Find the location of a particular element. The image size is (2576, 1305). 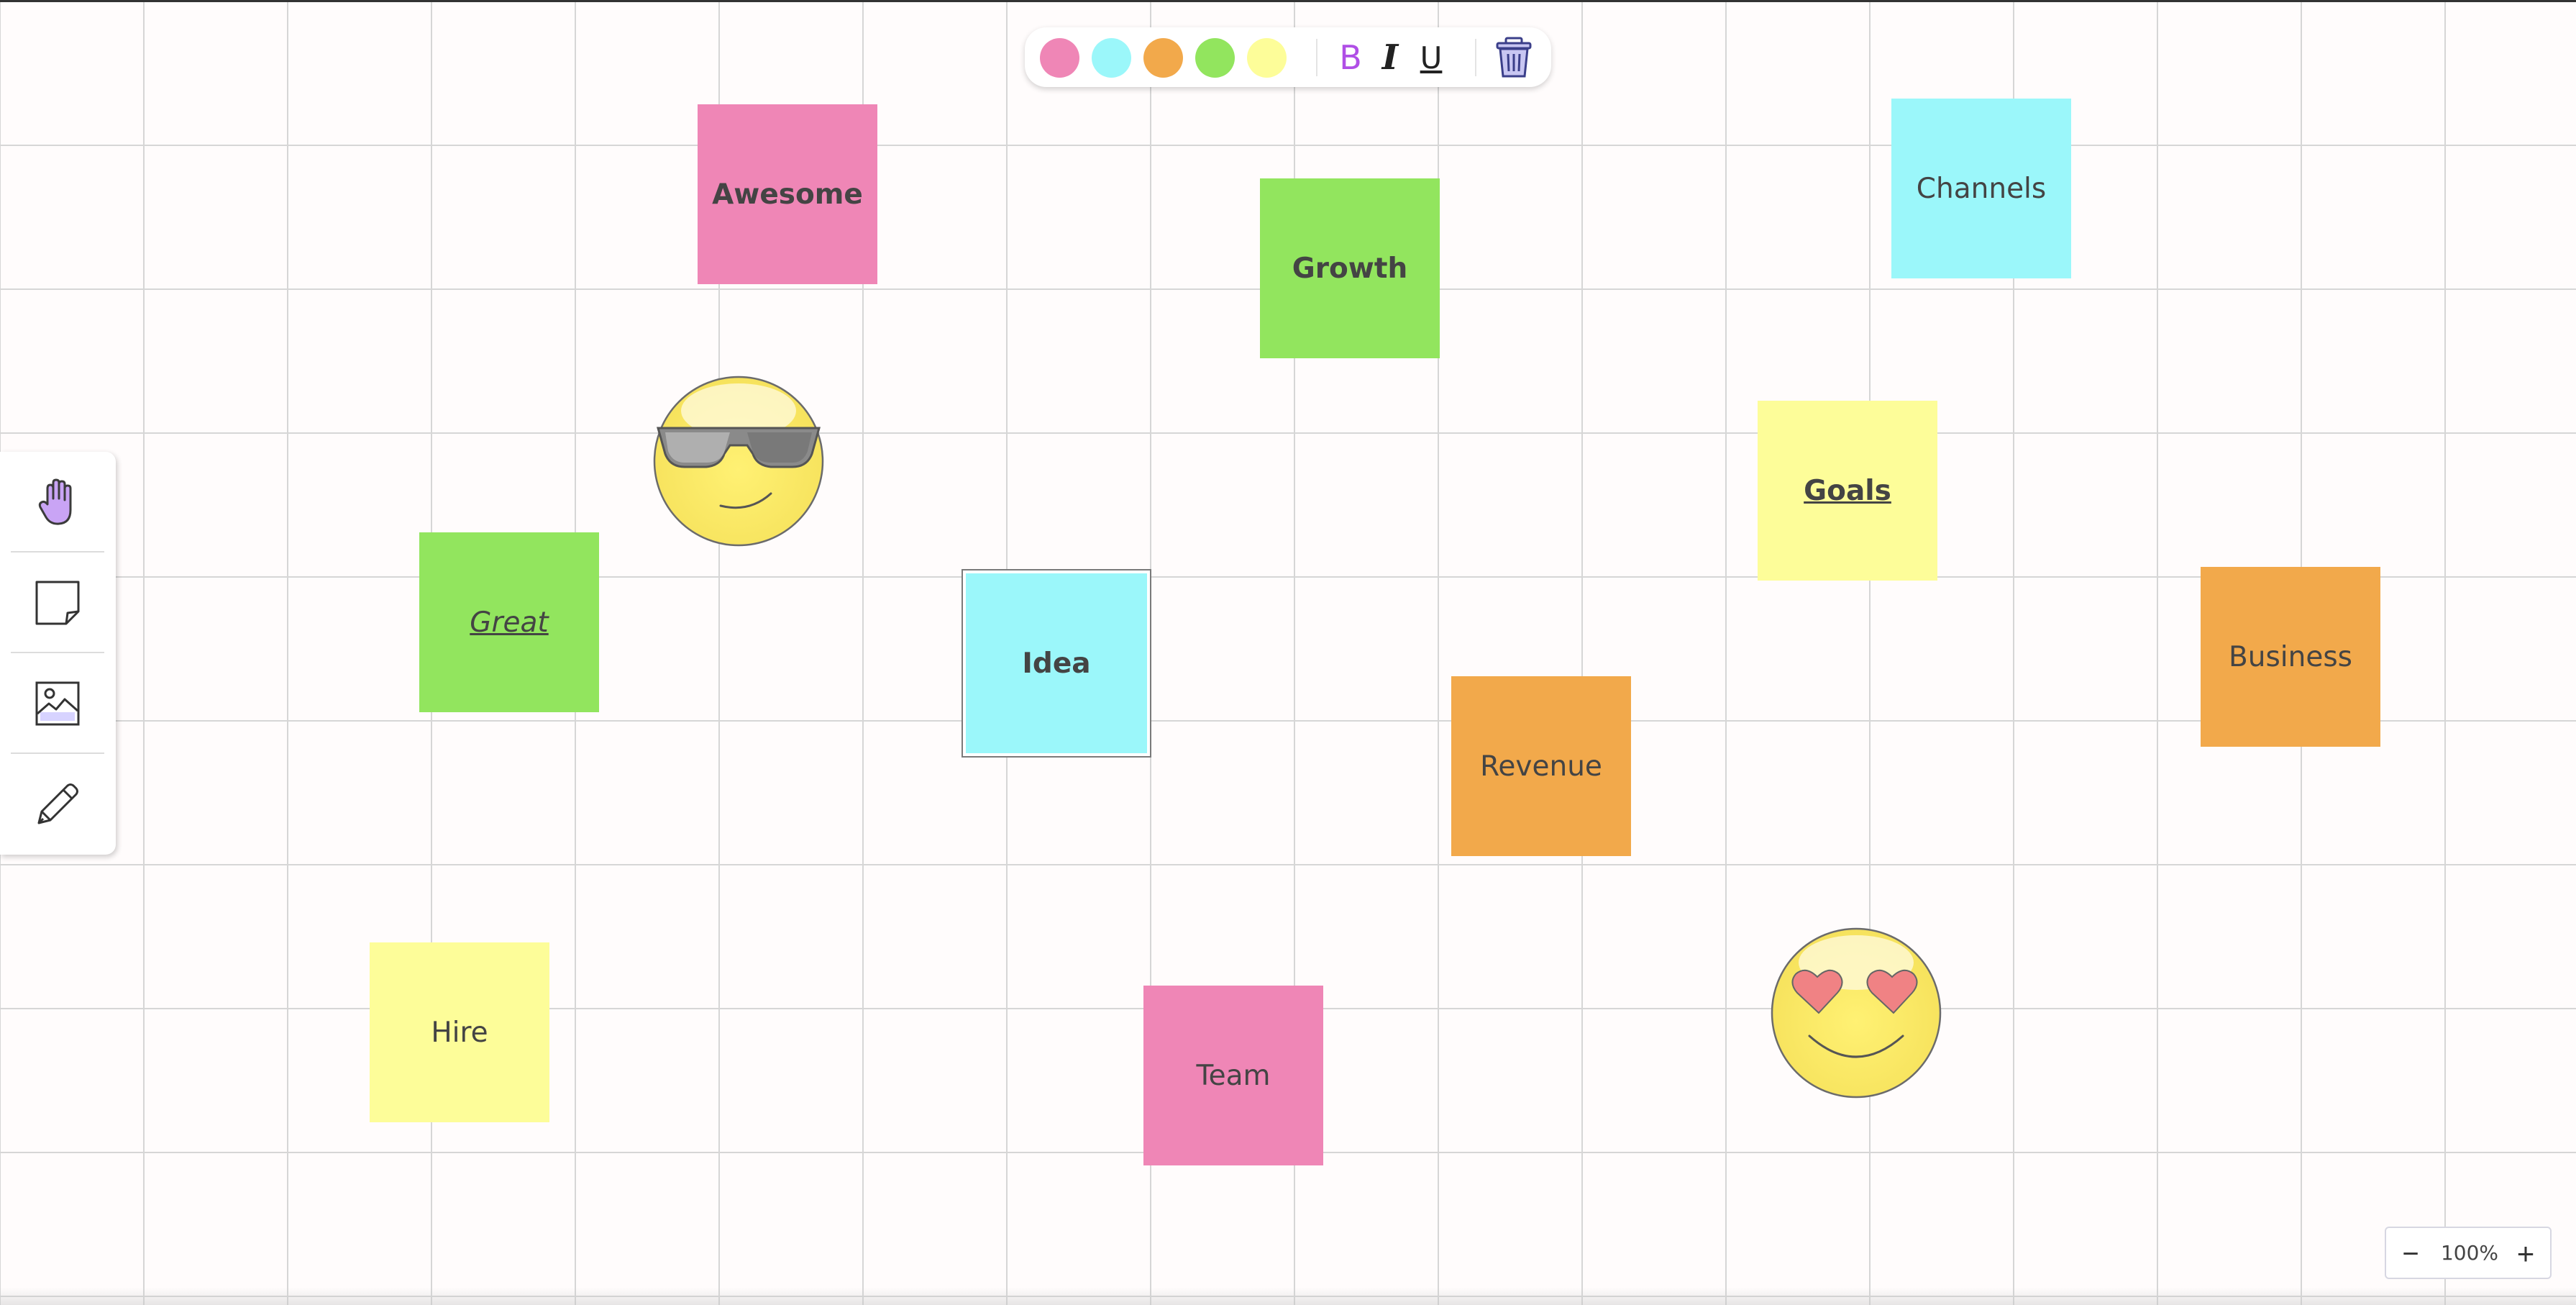

note-text: Team is located at coordinates (1233, 1075).